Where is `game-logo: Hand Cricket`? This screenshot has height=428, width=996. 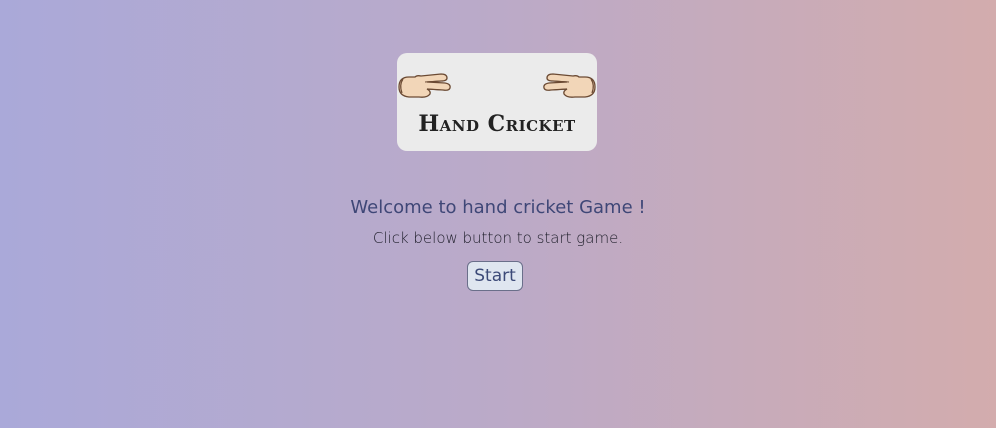
game-logo: Hand Cricket is located at coordinates (497, 102).